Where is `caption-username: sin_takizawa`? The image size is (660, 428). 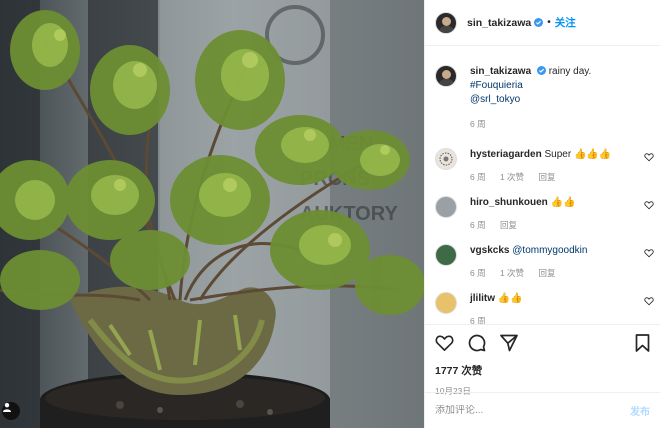
caption-username: sin_takizawa is located at coordinates (500, 71).